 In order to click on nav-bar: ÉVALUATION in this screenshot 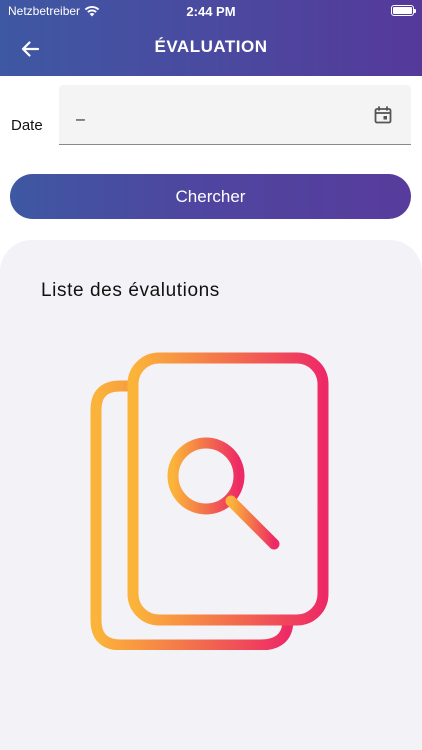, I will do `click(211, 49)`.